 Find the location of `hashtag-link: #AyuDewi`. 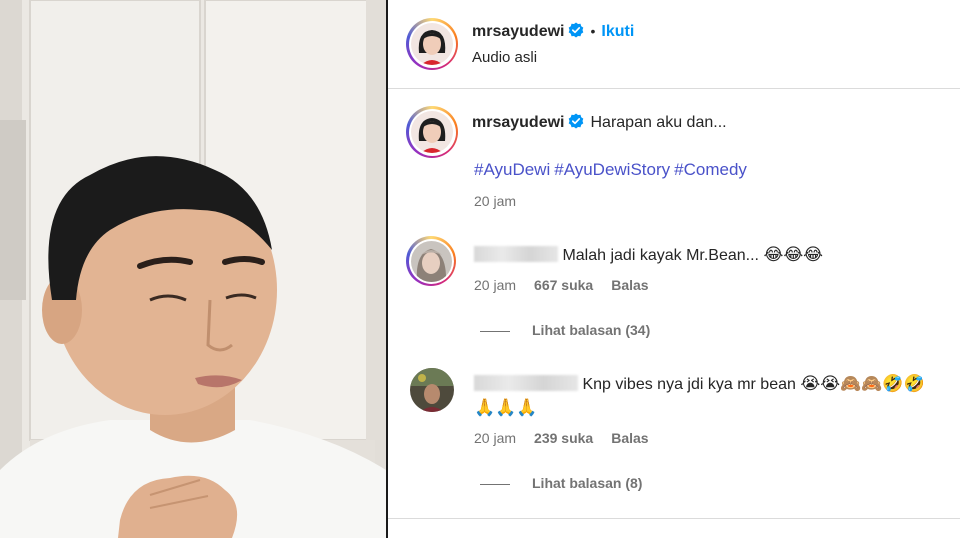

hashtag-link: #AyuDewi is located at coordinates (512, 169).